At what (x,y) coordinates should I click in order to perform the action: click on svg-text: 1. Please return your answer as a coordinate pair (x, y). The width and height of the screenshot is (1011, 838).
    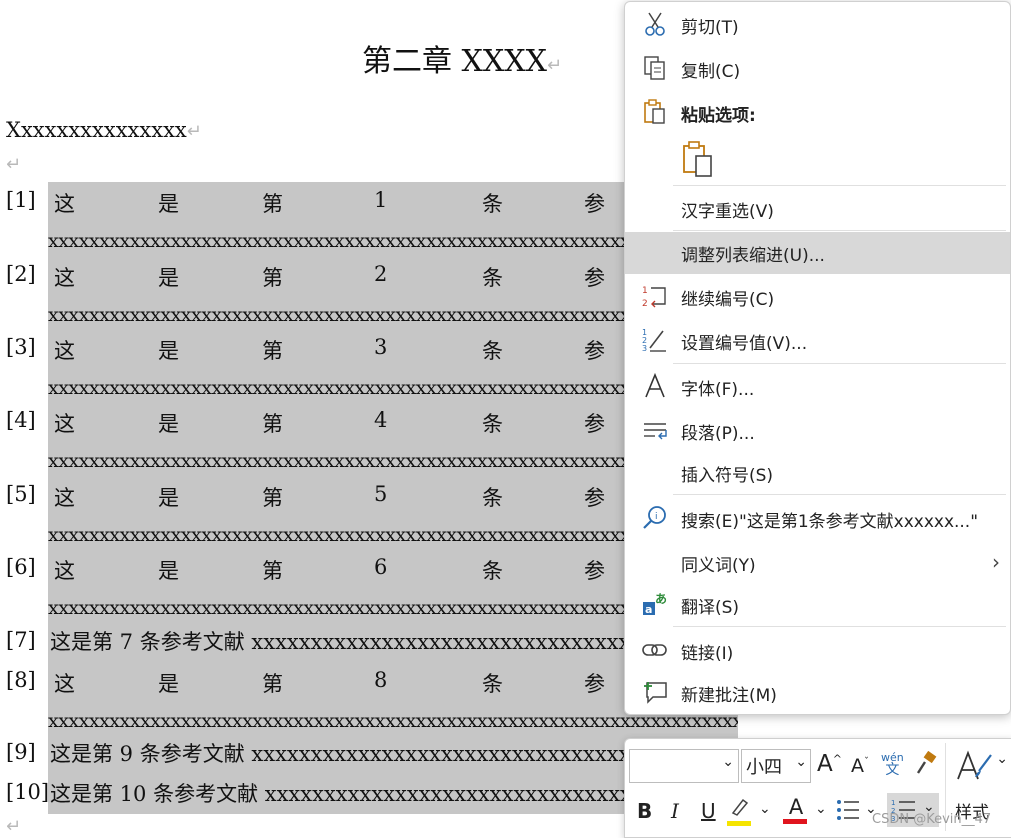
    Looking at the image, I should click on (893, 803).